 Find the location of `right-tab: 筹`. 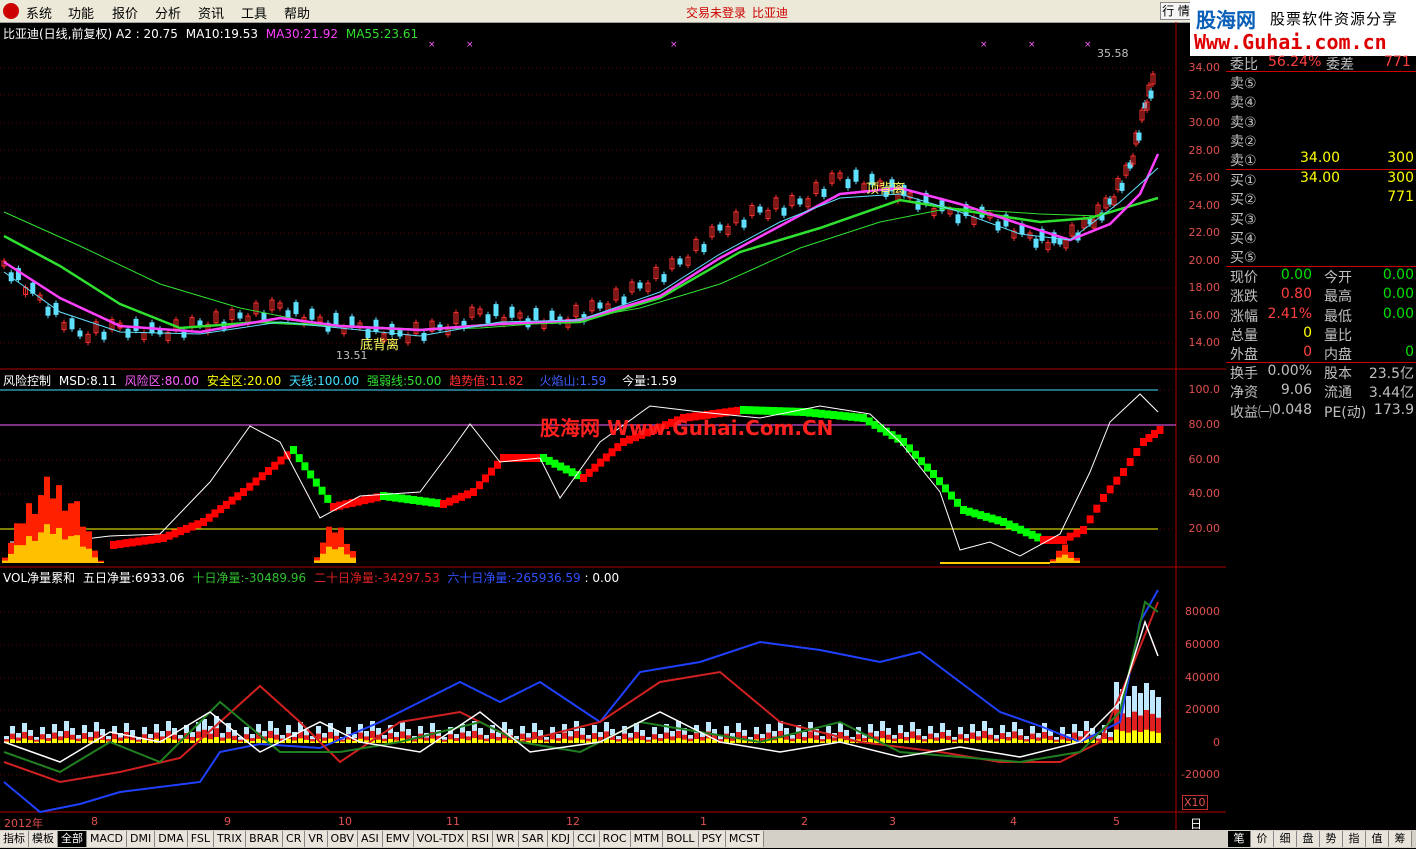

right-tab: 筹 is located at coordinates (1400, 839).